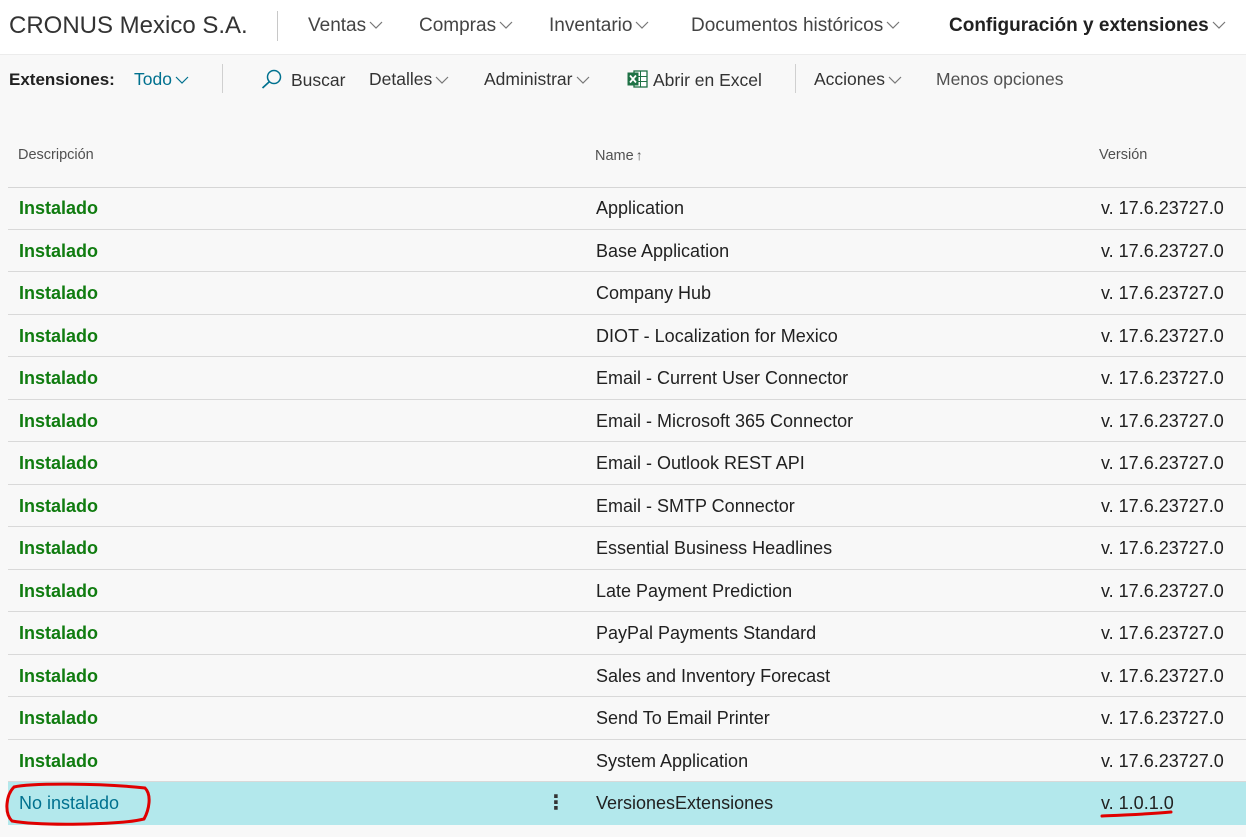 Image resolution: width=1246 pixels, height=837 pixels. I want to click on name-cell: Application, so click(640, 208).